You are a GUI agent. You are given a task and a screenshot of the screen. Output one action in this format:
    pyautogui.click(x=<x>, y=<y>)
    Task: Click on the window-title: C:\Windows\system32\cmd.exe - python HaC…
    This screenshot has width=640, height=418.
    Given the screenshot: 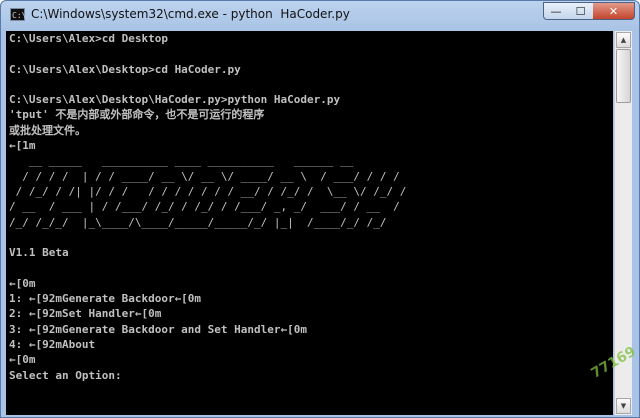 What is the action you would take?
    pyautogui.click(x=190, y=14)
    